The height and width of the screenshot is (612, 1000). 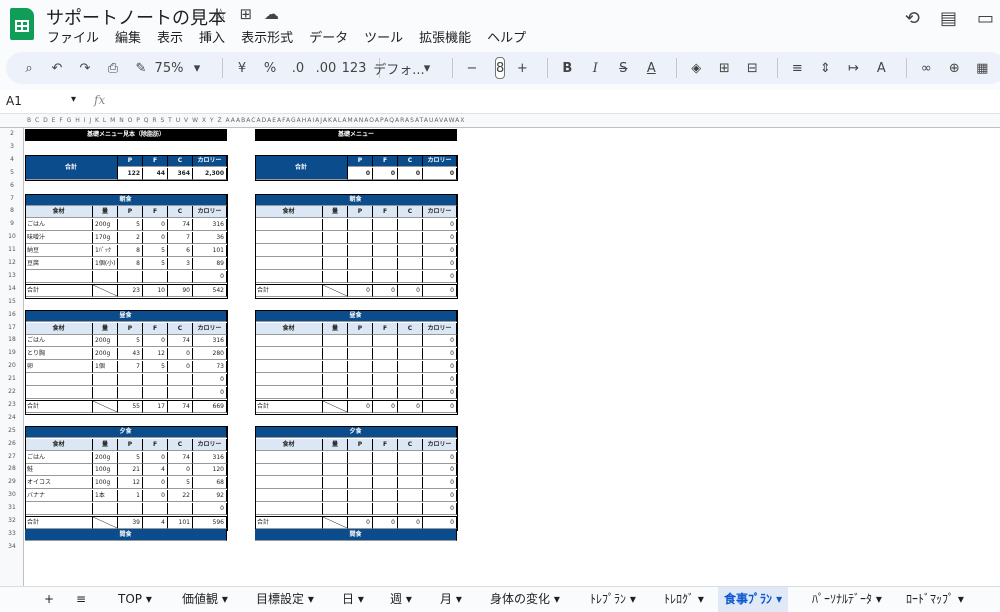 I want to click on row-number: 8, so click(x=12, y=210).